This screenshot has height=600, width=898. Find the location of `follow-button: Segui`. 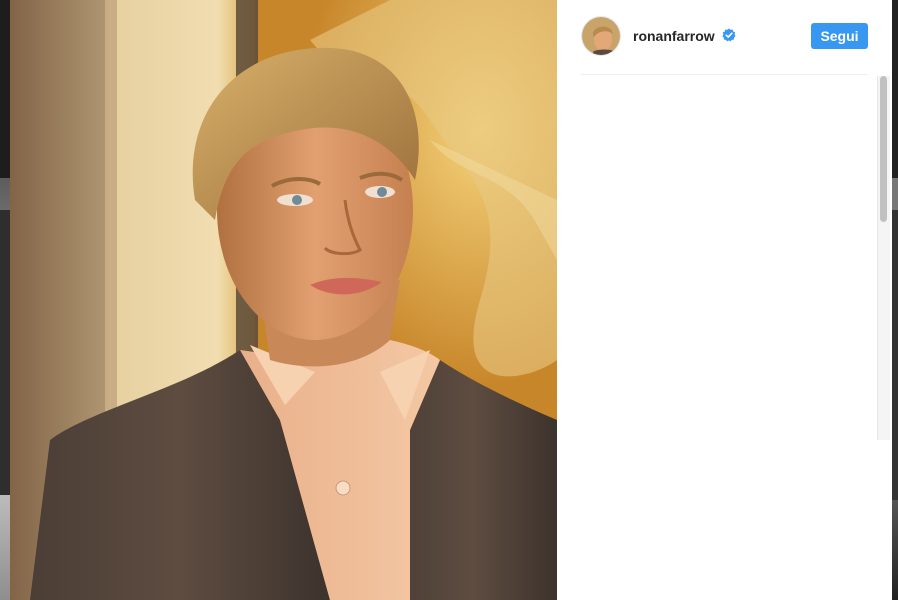

follow-button: Segui is located at coordinates (839, 36).